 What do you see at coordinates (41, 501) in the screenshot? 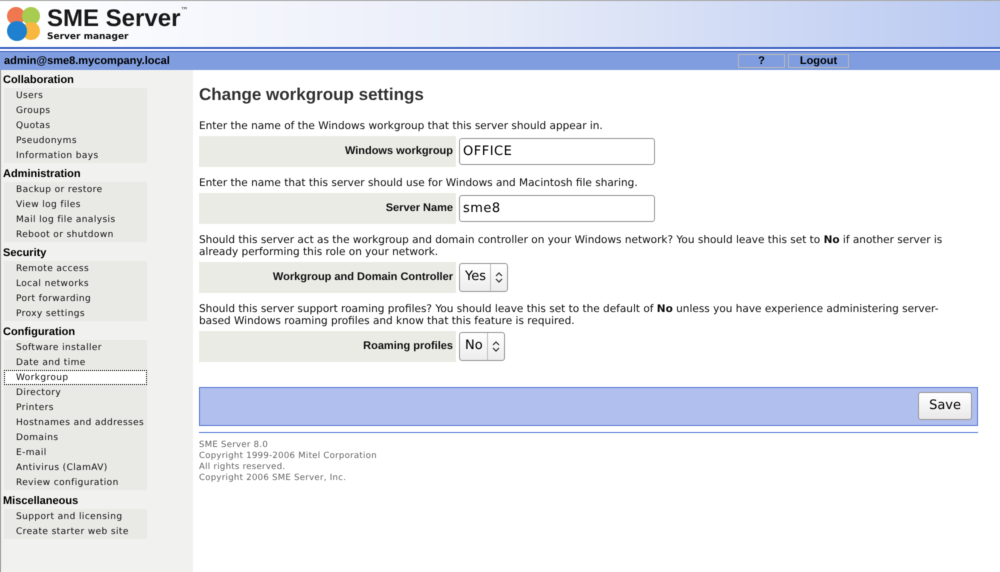
I see `sidebar-section-title: Miscellaneous` at bounding box center [41, 501].